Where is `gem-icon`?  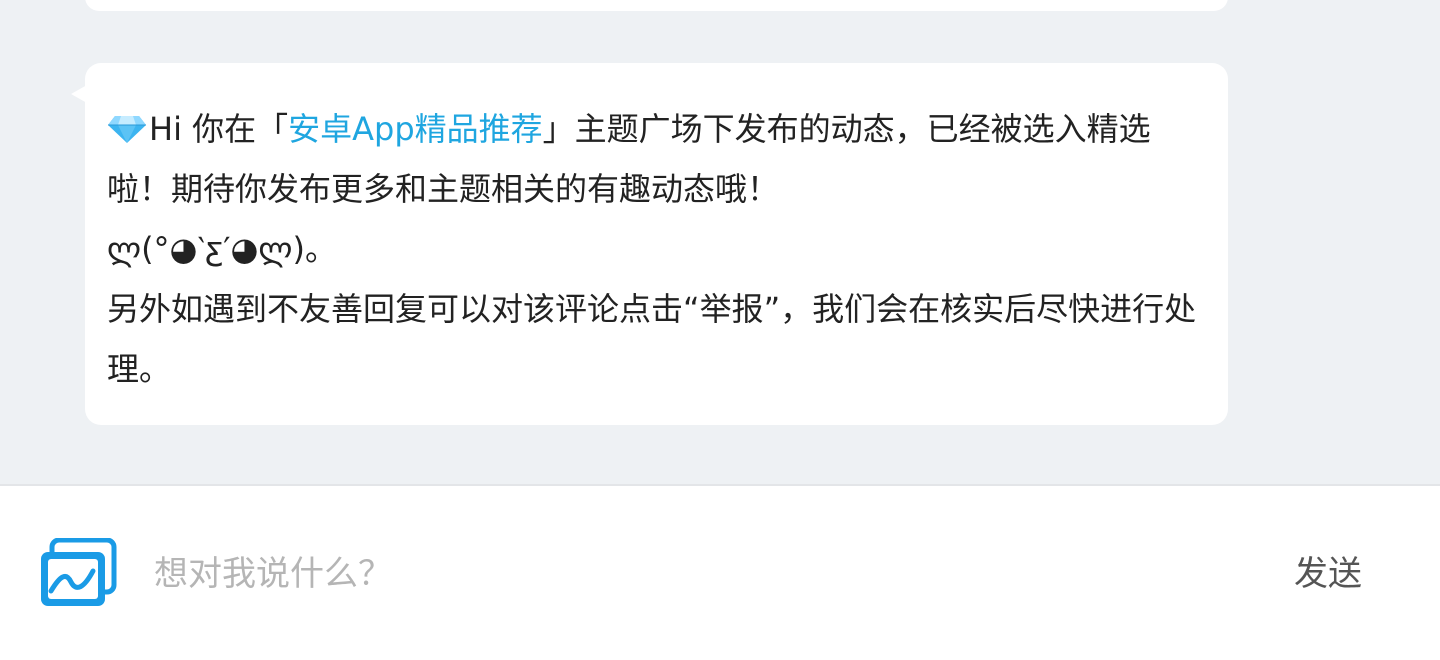 gem-icon is located at coordinates (127, 129).